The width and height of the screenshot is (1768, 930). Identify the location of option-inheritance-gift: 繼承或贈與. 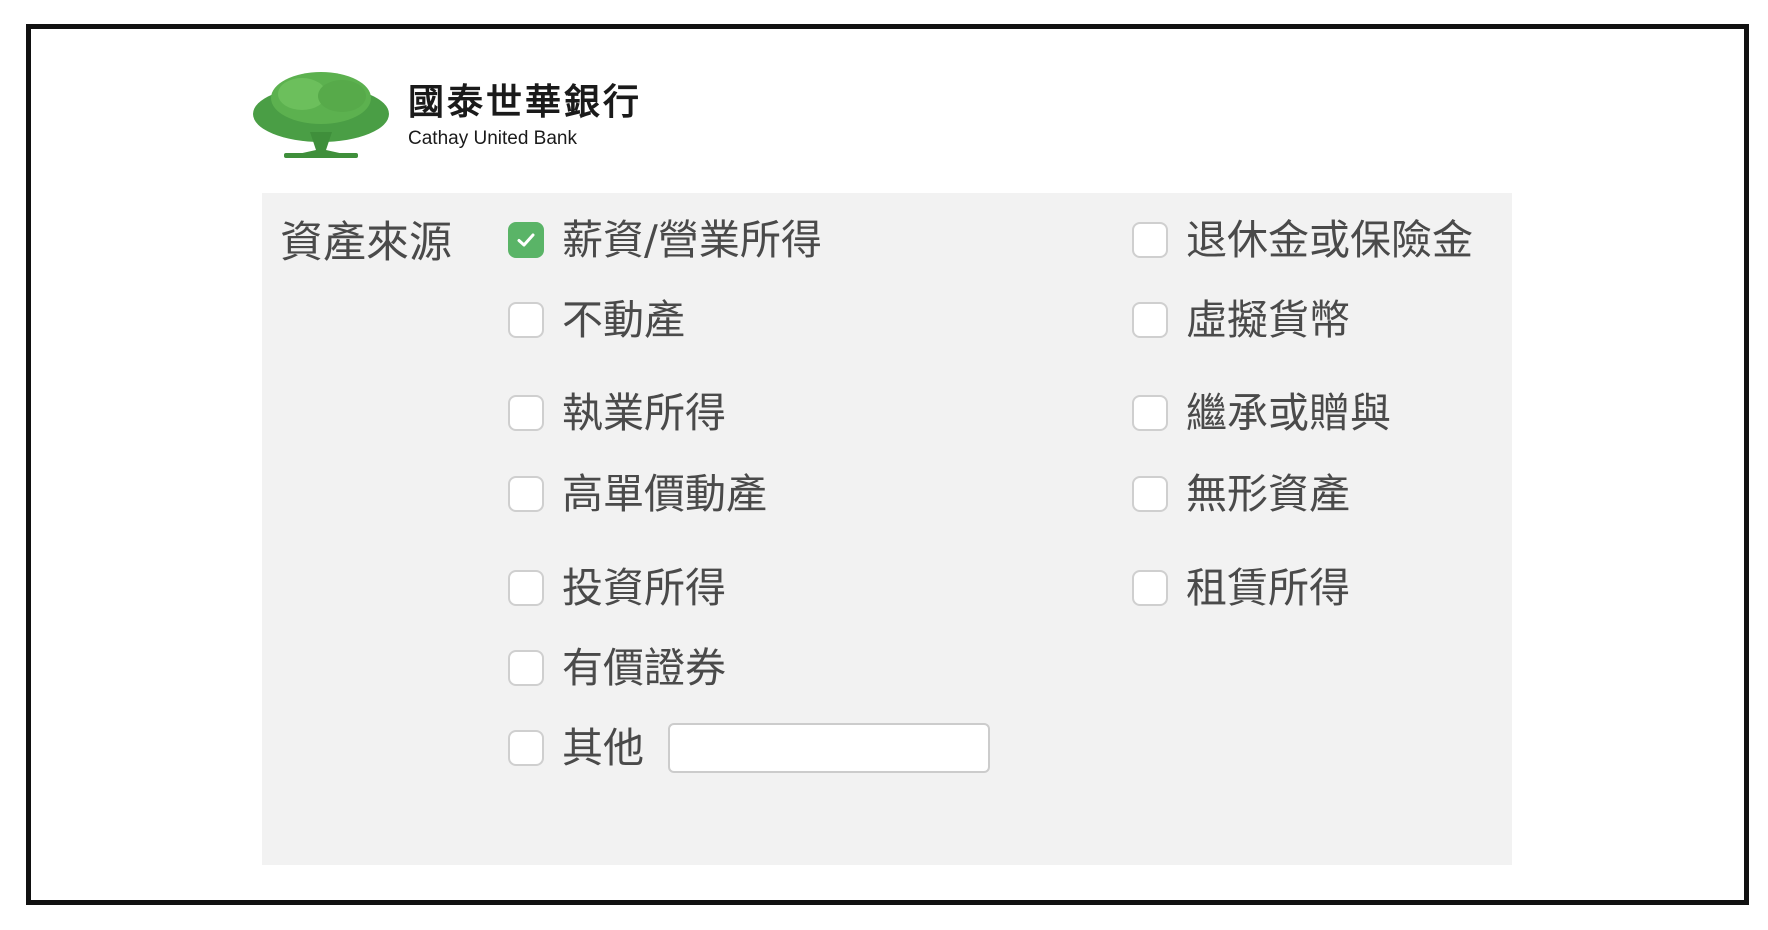
(1261, 413).